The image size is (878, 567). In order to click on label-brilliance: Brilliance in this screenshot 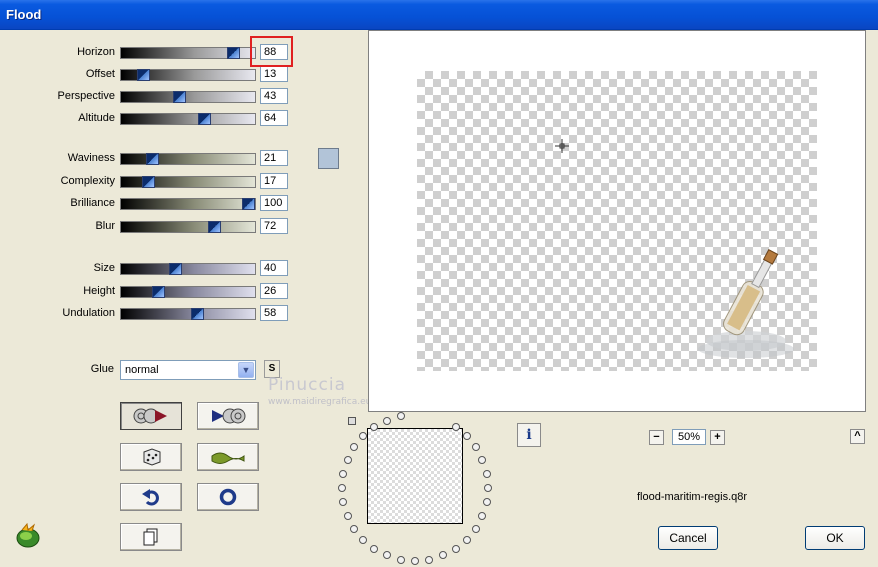, I will do `click(92, 203)`.